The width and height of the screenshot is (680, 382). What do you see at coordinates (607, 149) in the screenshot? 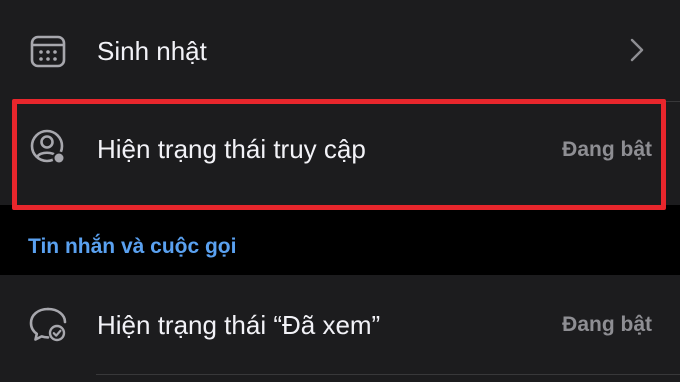
I see `presence-status-value: Đang bật` at bounding box center [607, 149].